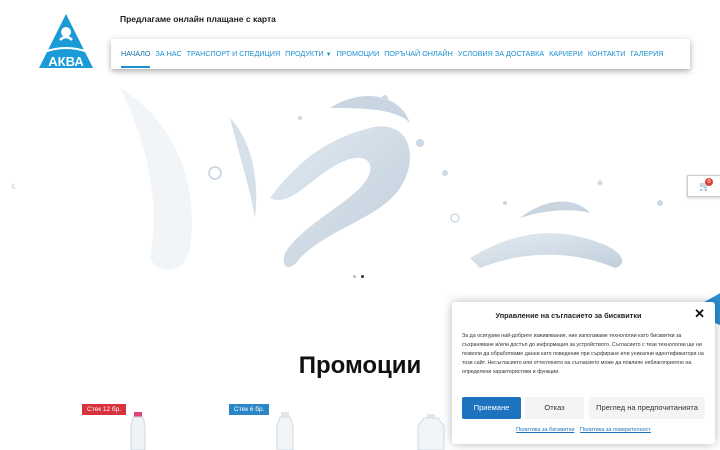 Image resolution: width=720 pixels, height=450 pixels. I want to click on nav-item-about: ЗА НАС, so click(168, 54).